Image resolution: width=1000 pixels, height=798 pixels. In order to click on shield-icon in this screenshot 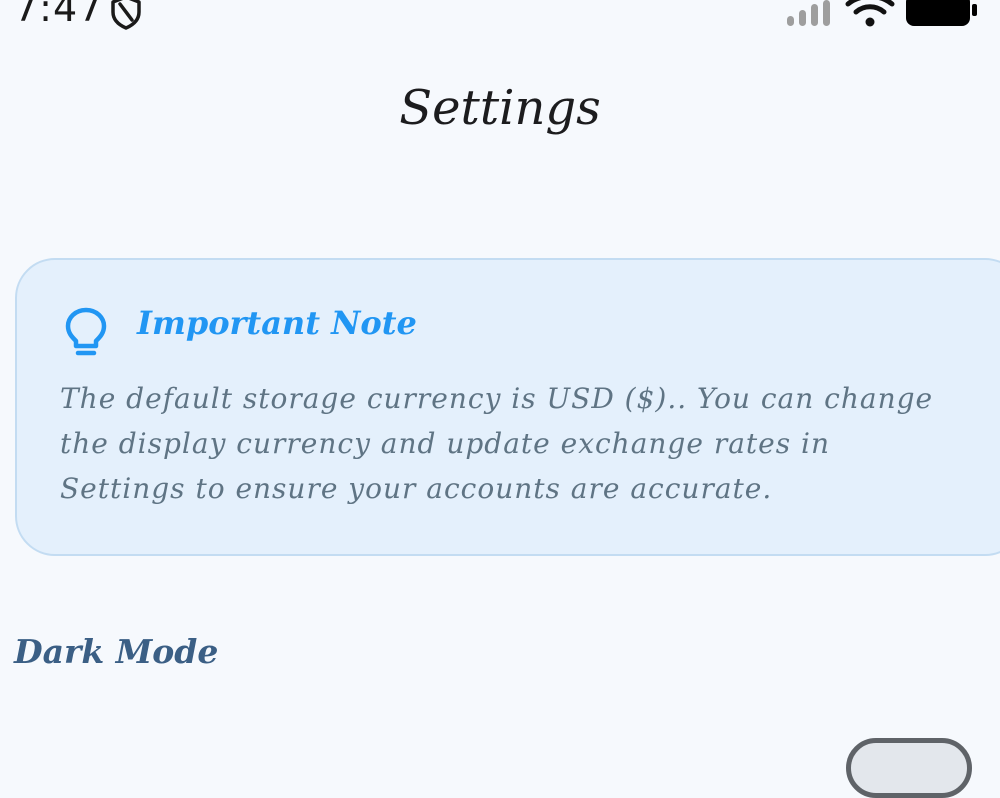, I will do `click(126, 15)`.